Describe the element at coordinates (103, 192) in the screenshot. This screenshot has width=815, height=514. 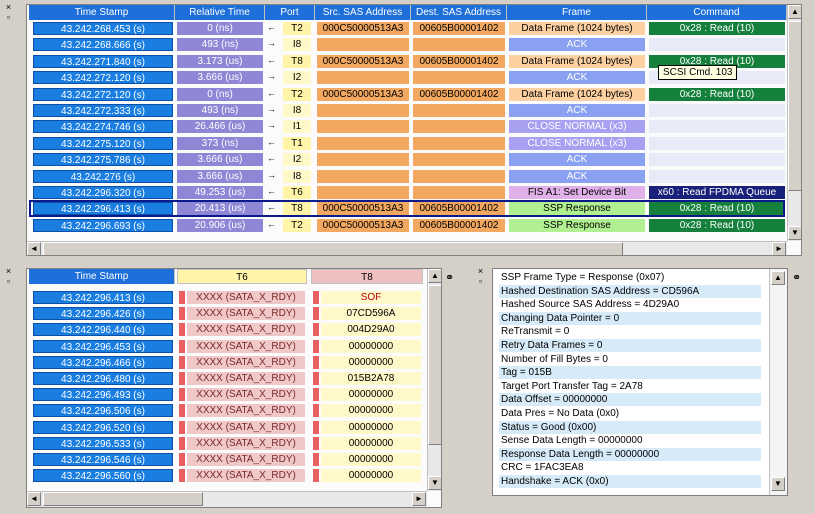
I see `timestamp-cell: 43.242.296.320 (s)` at that location.